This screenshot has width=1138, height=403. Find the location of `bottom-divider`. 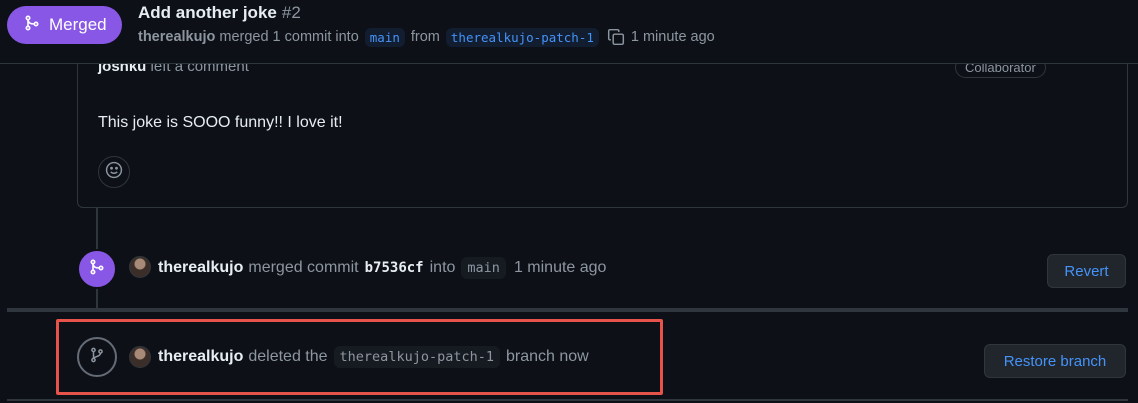

bottom-divider is located at coordinates (567, 400).